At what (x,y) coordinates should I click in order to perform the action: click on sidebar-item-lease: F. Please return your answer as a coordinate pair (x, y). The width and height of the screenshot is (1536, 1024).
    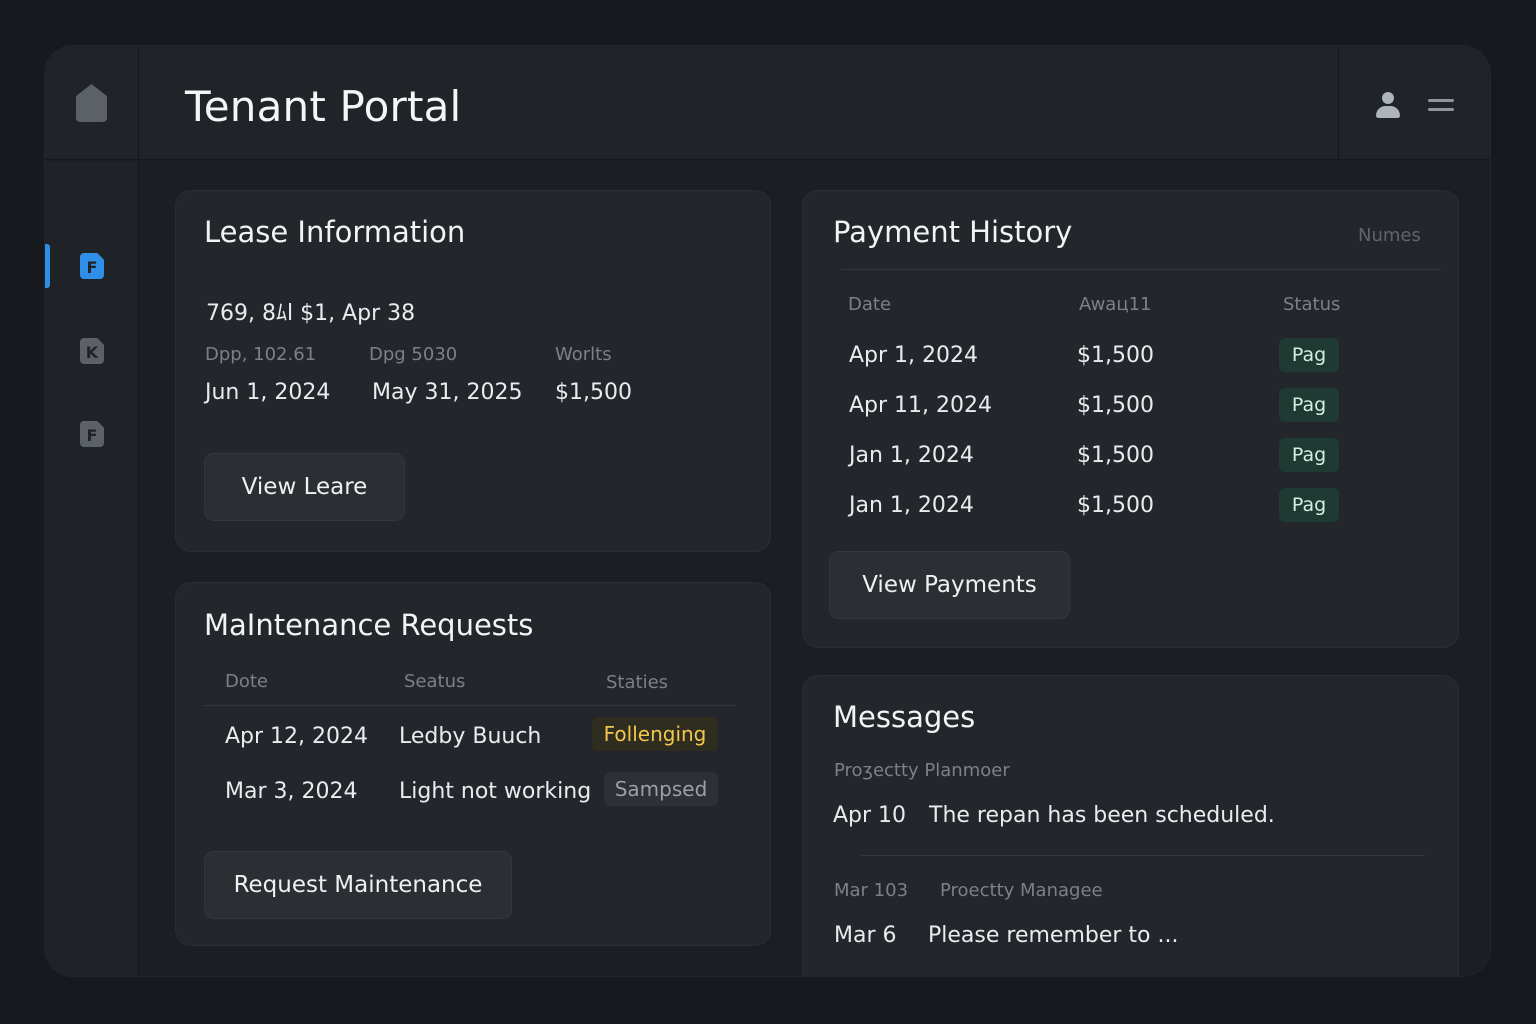
    Looking at the image, I should click on (92, 266).